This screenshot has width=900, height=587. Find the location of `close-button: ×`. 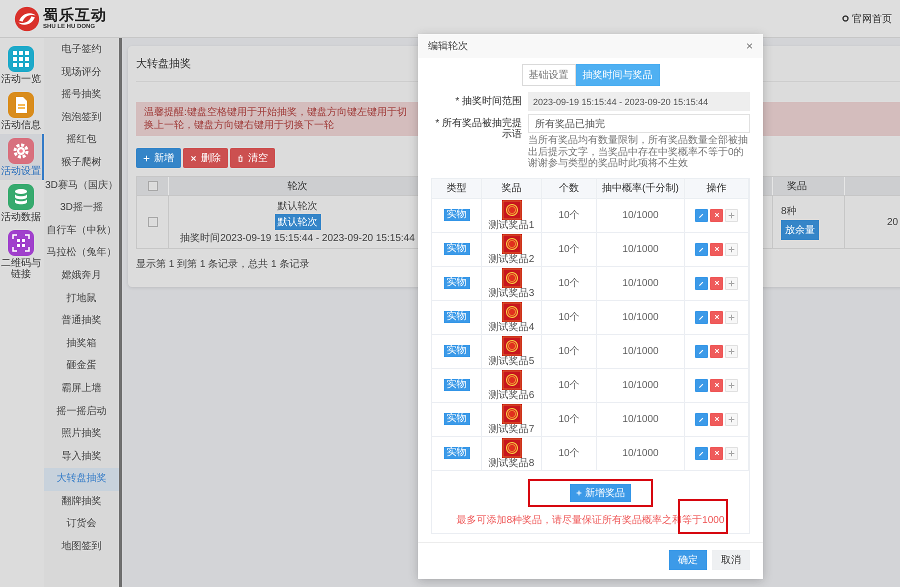

close-button: × is located at coordinates (749, 46).